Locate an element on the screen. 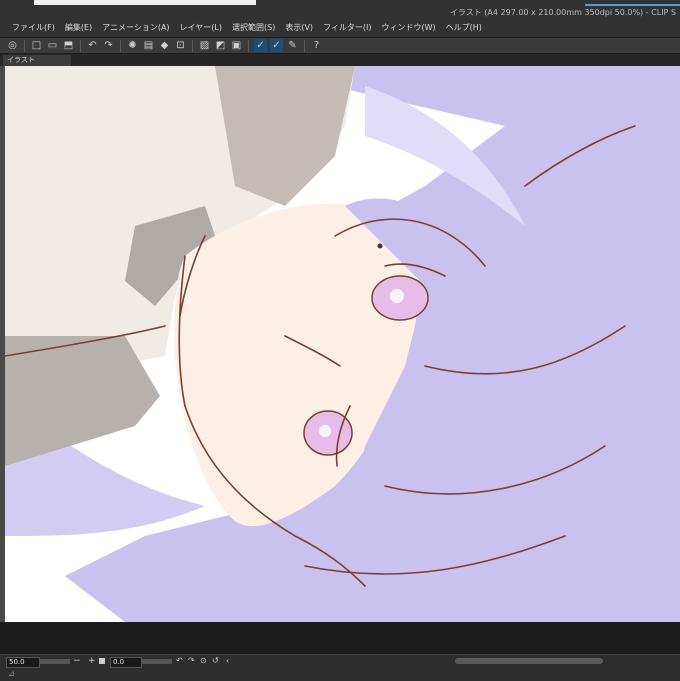  angle-input: 0.0 is located at coordinates (126, 662).